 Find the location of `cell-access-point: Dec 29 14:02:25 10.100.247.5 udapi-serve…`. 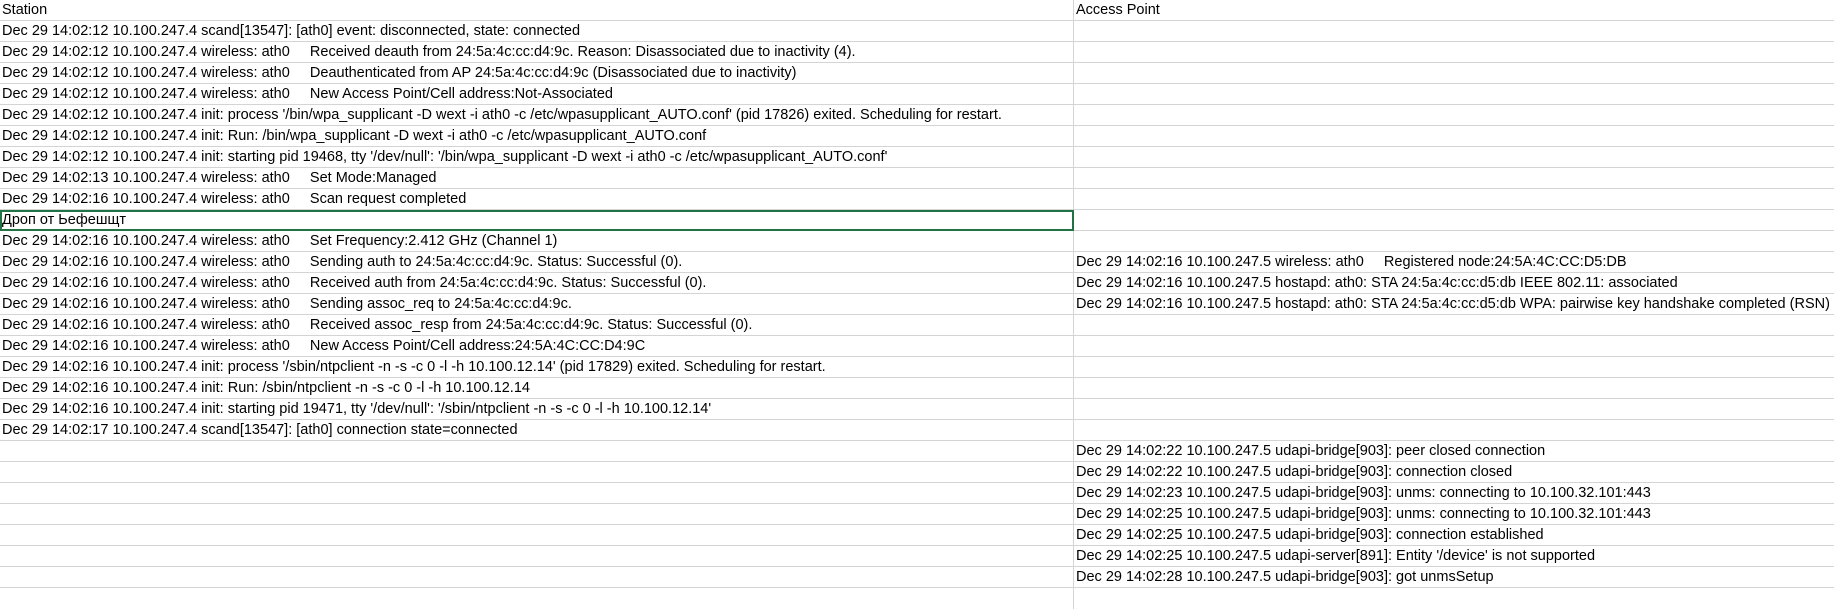

cell-access-point: Dec 29 14:02:25 10.100.247.5 udapi-serve… is located at coordinates (1454, 556).